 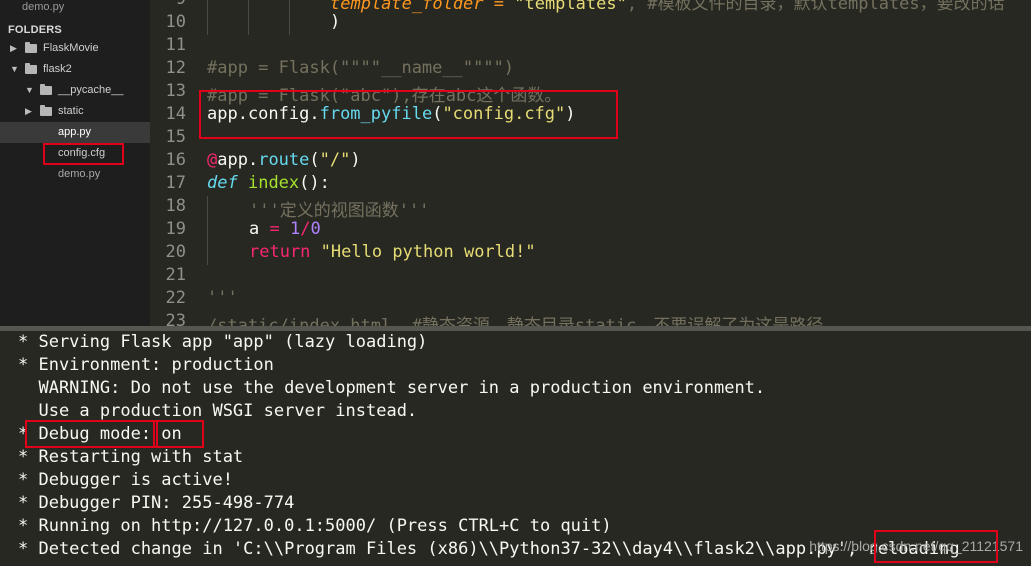 What do you see at coordinates (125, 480) in the screenshot?
I see `console-line: * Debugger is active!` at bounding box center [125, 480].